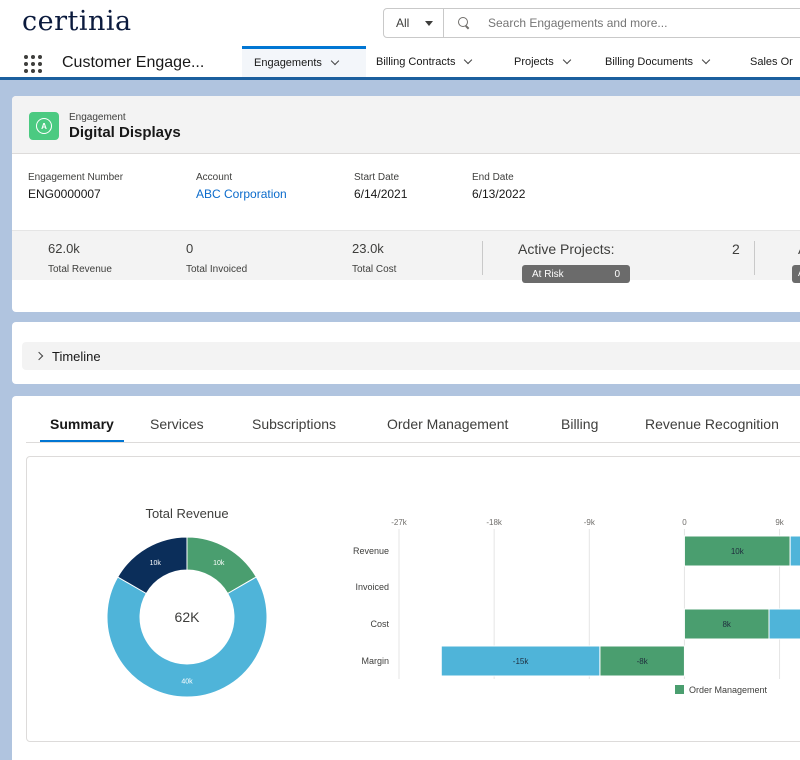 The image size is (800, 760). I want to click on kpi-value: 23.0k, so click(368, 248).